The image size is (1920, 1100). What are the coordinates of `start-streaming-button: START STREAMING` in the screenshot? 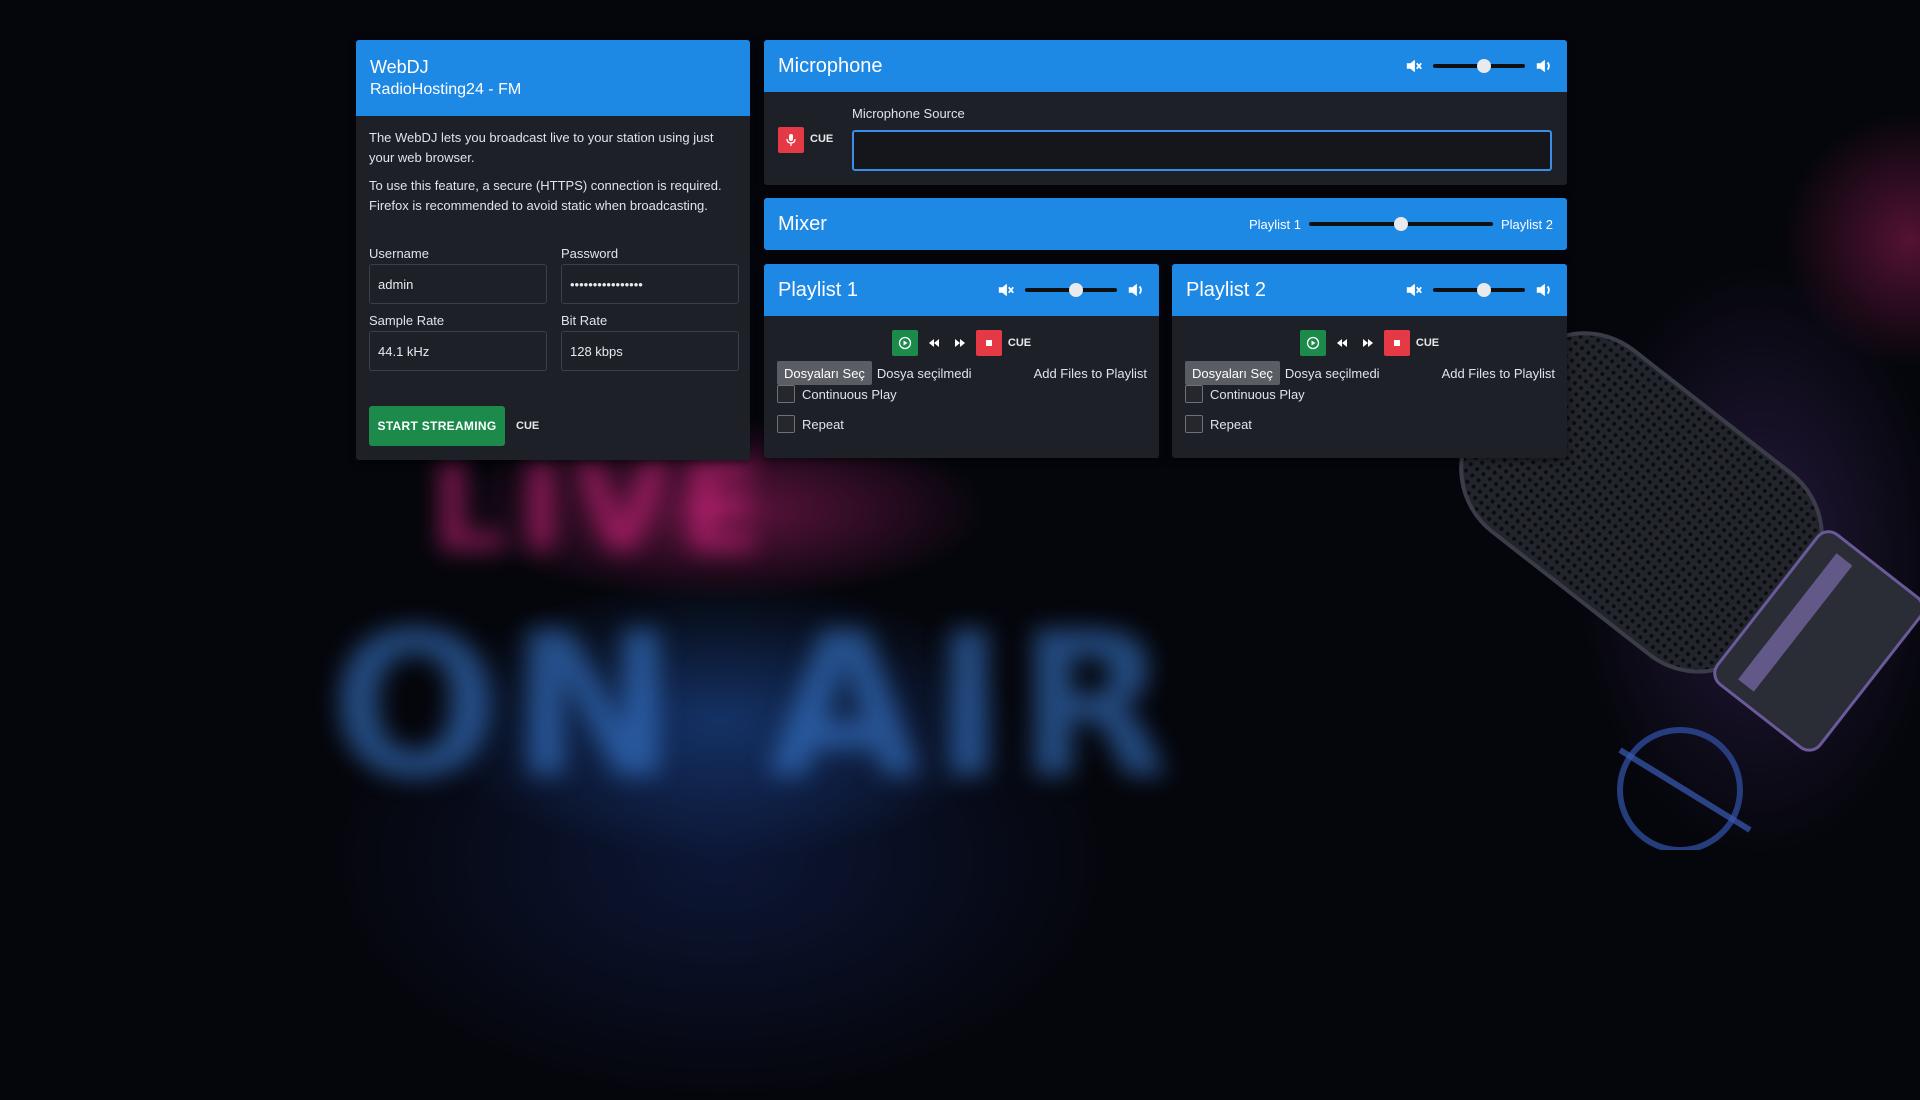 It's located at (437, 426).